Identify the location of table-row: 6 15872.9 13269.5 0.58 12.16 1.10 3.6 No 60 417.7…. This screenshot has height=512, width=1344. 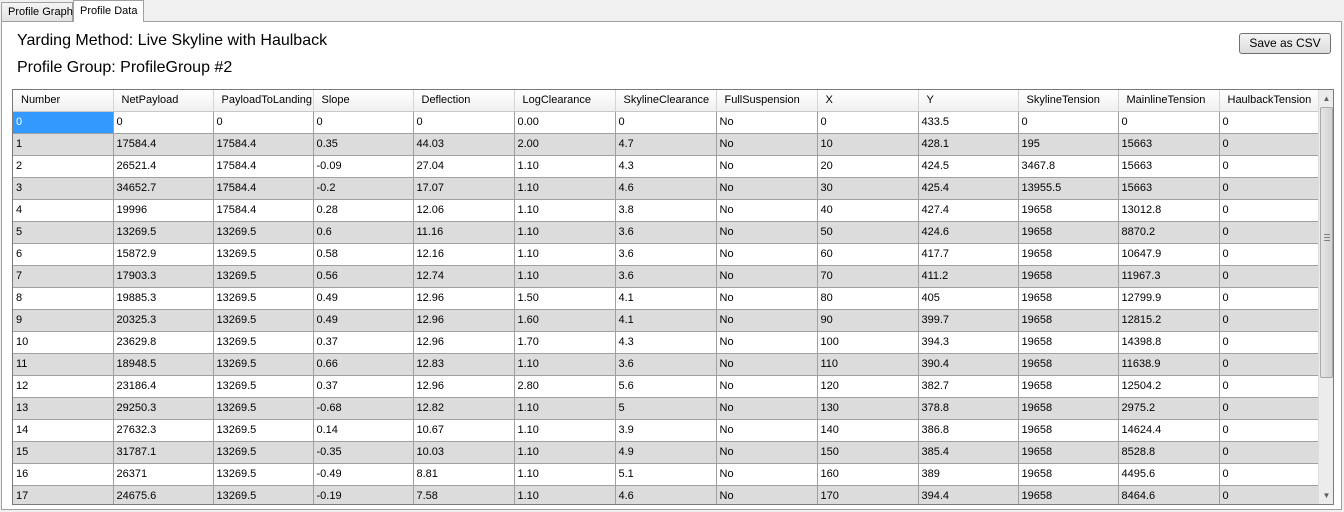
(665, 254).